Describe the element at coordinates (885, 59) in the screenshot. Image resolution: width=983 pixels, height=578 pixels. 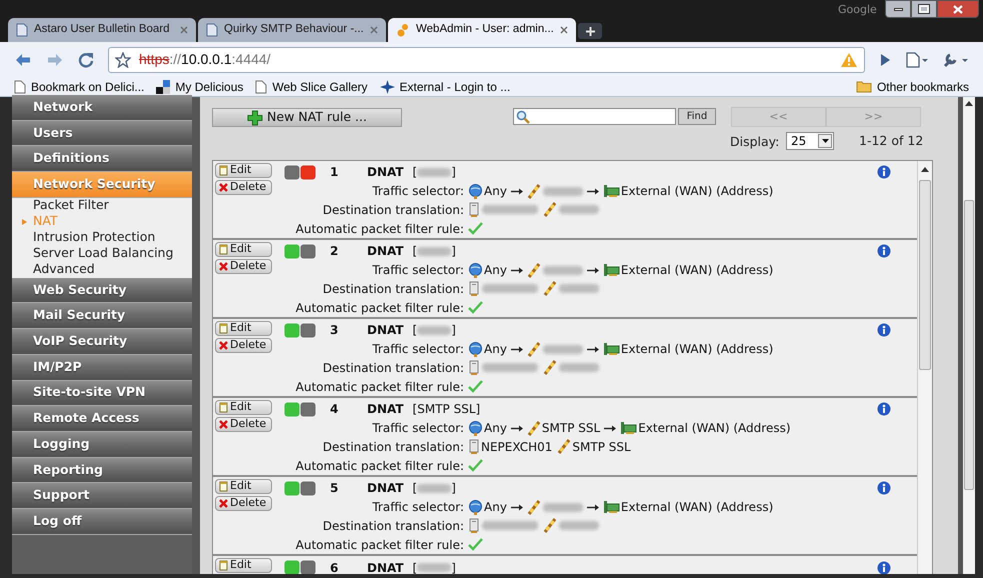
I see `play-icon` at that location.